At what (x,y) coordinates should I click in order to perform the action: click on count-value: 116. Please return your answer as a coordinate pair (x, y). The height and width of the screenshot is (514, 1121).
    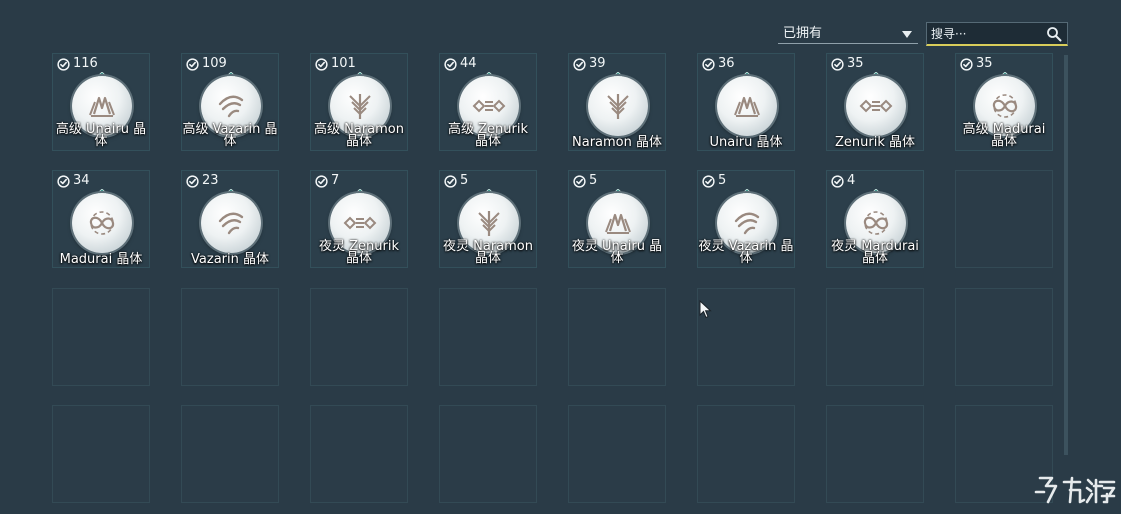
    Looking at the image, I should click on (85, 63).